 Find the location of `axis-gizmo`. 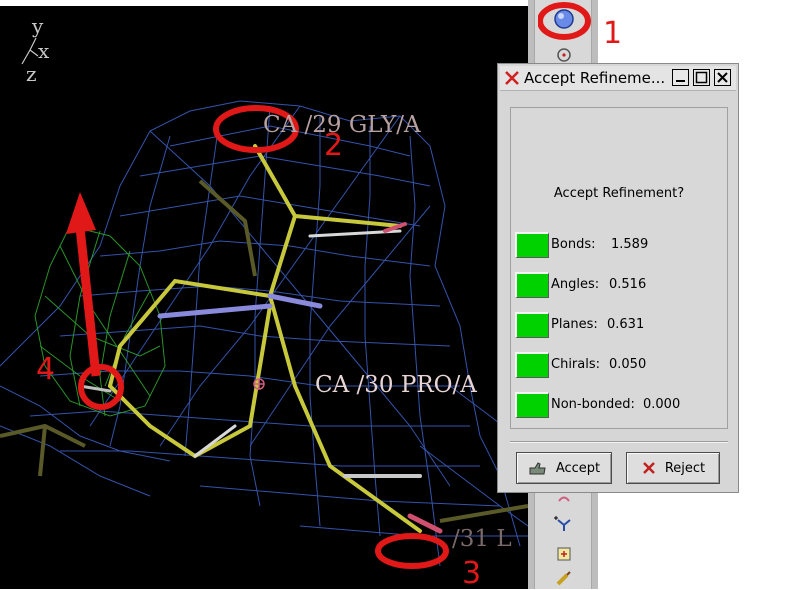

axis-gizmo is located at coordinates (30, 51).